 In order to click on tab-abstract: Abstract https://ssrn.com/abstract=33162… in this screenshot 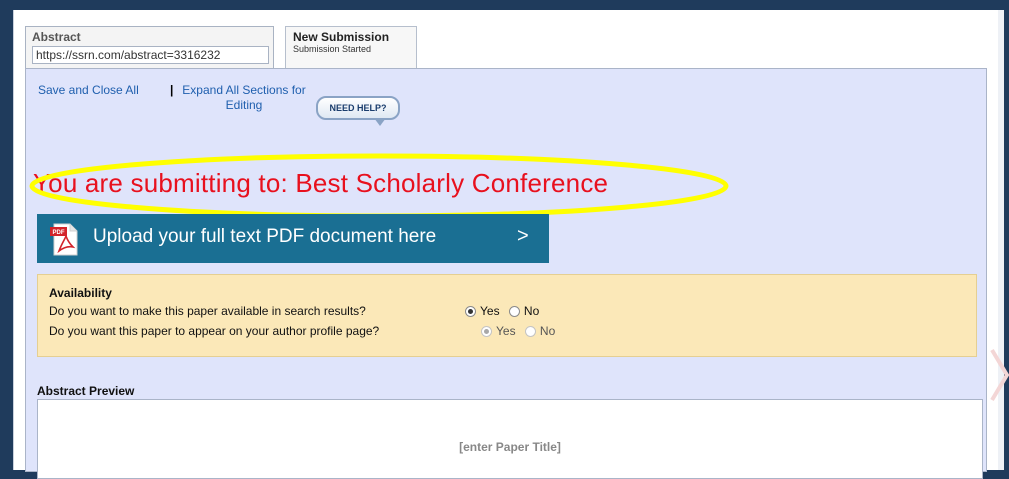, I will do `click(149, 47)`.